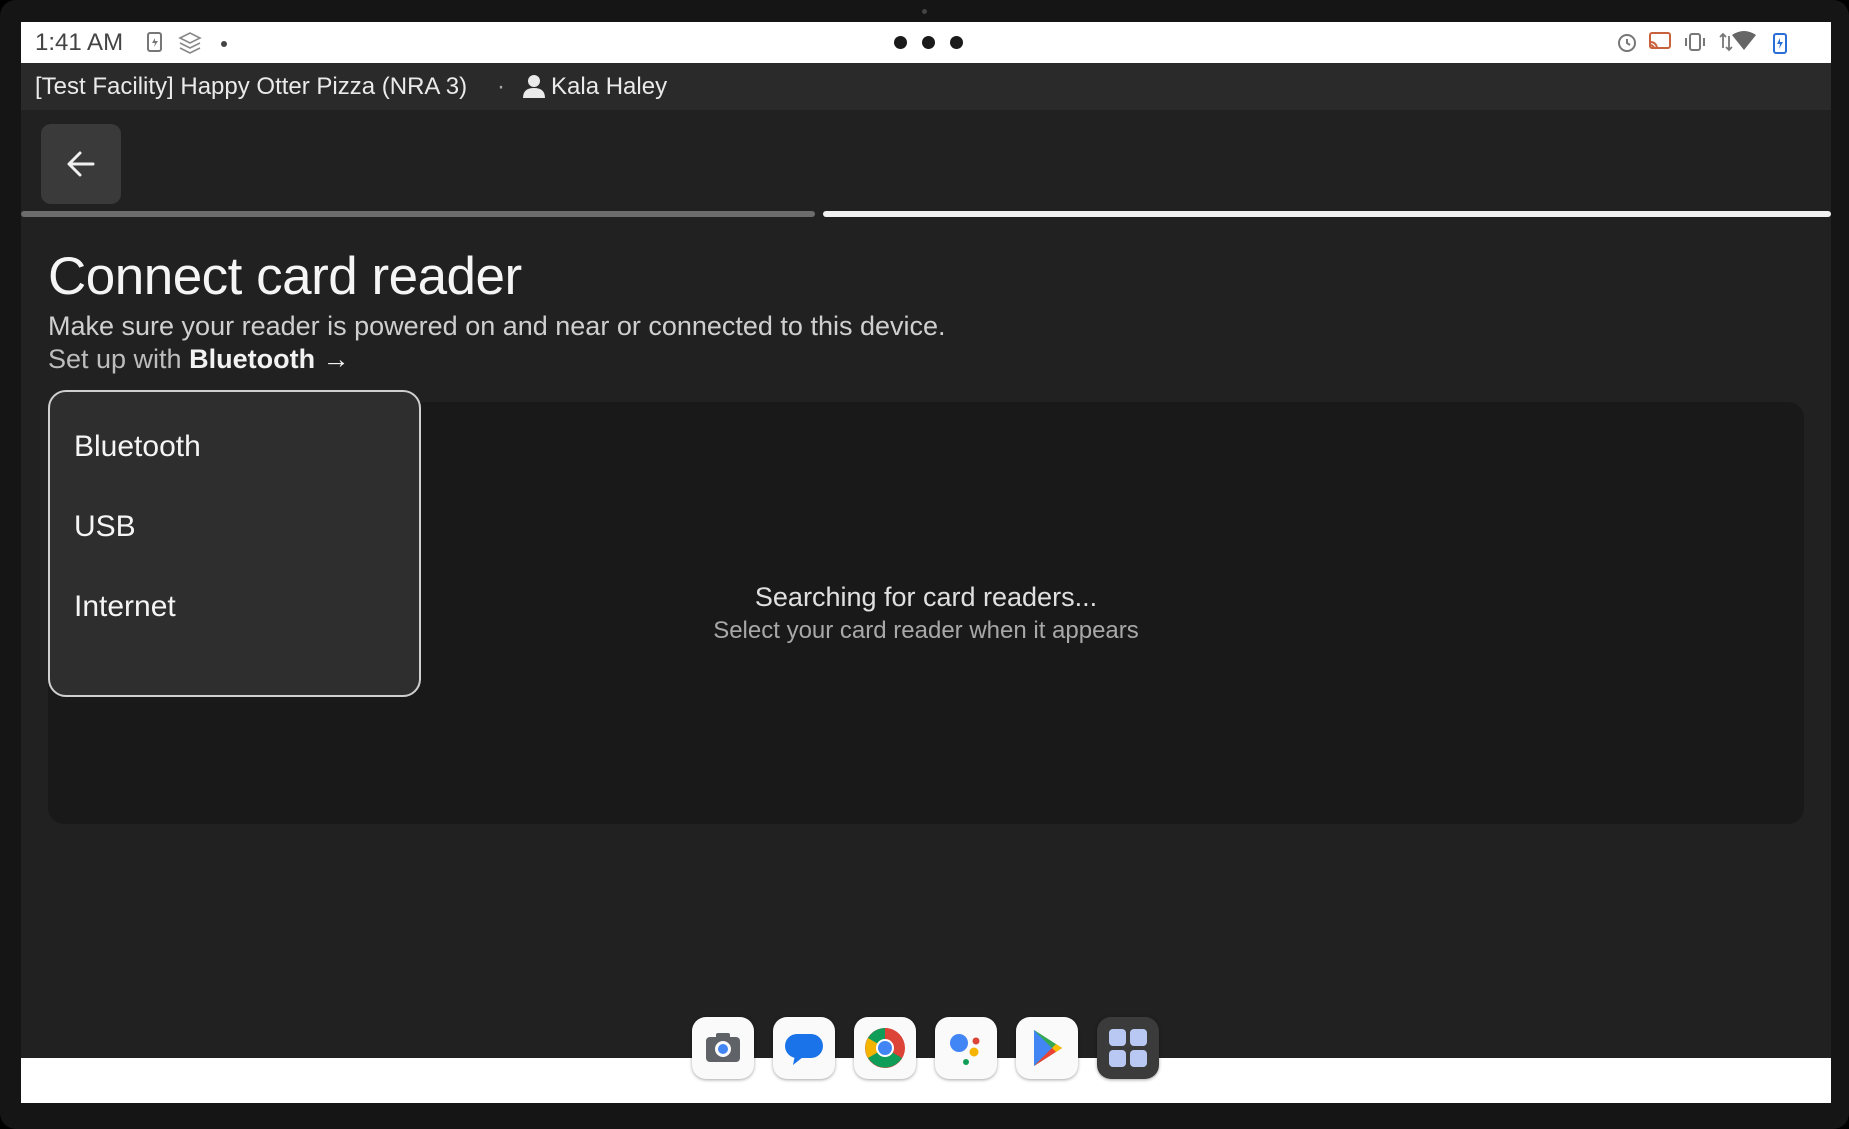 This screenshot has height=1129, width=1849. What do you see at coordinates (1128, 1048) in the screenshot?
I see `apps-grid-icon` at bounding box center [1128, 1048].